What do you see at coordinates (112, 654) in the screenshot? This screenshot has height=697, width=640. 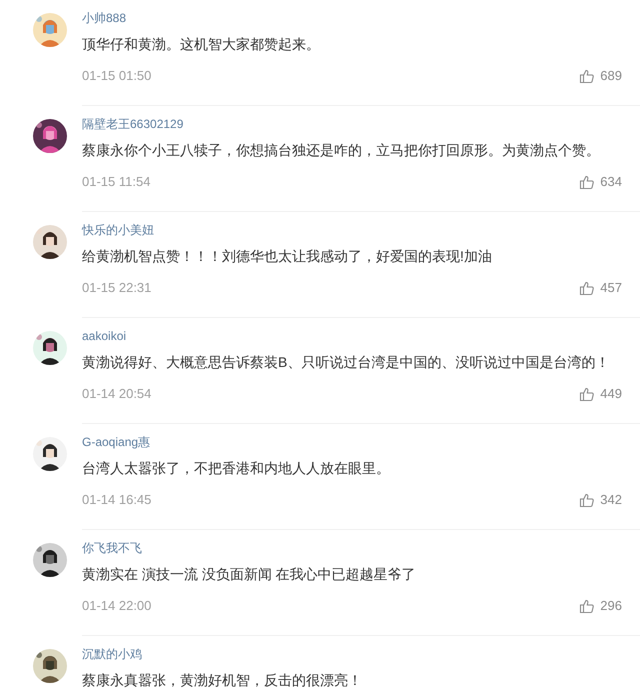 I see `username: 沉默的小鸡` at bounding box center [112, 654].